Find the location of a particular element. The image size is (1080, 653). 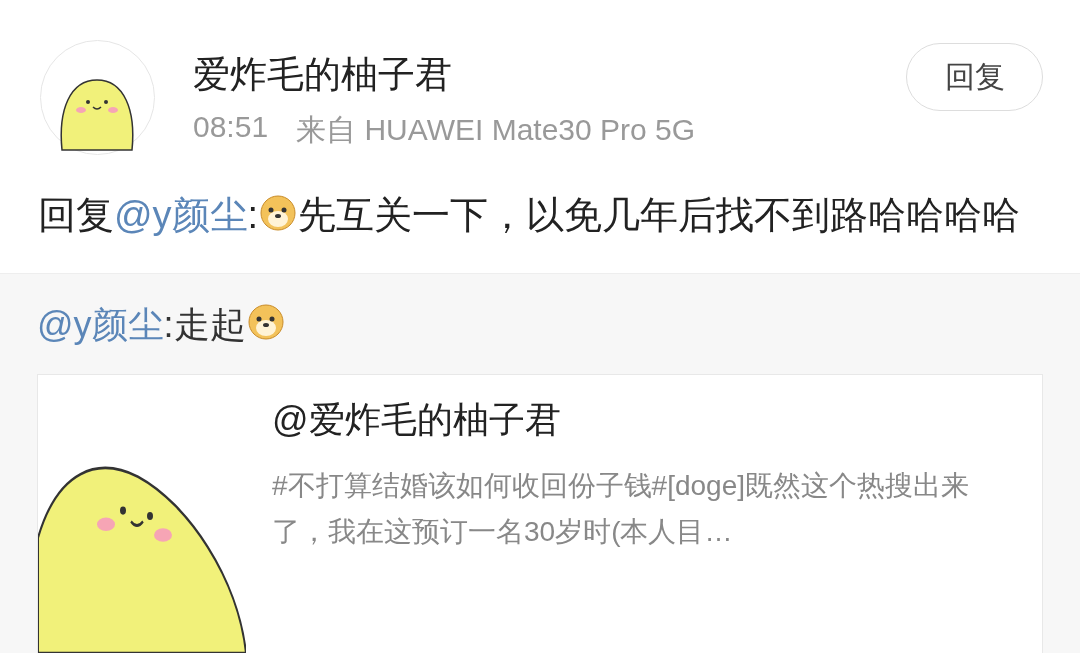

author-name: 爱炸毛的柚子君 is located at coordinates (549, 75).